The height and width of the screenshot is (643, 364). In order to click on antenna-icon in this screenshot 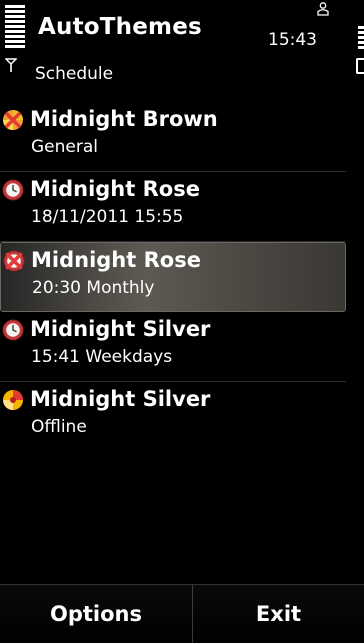, I will do `click(11, 65)`.